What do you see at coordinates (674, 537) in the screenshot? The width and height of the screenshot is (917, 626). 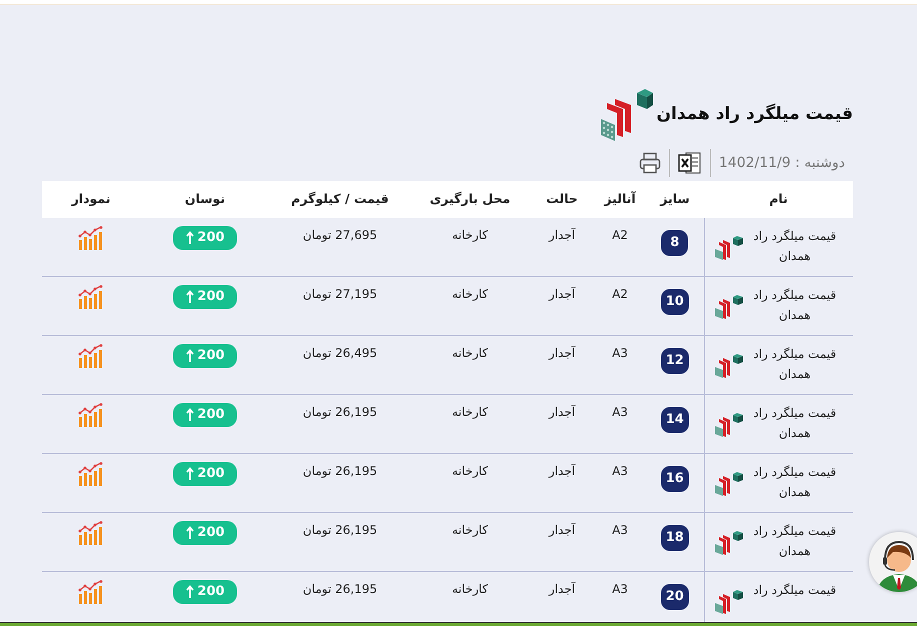 I see `size-badge: 18` at bounding box center [674, 537].